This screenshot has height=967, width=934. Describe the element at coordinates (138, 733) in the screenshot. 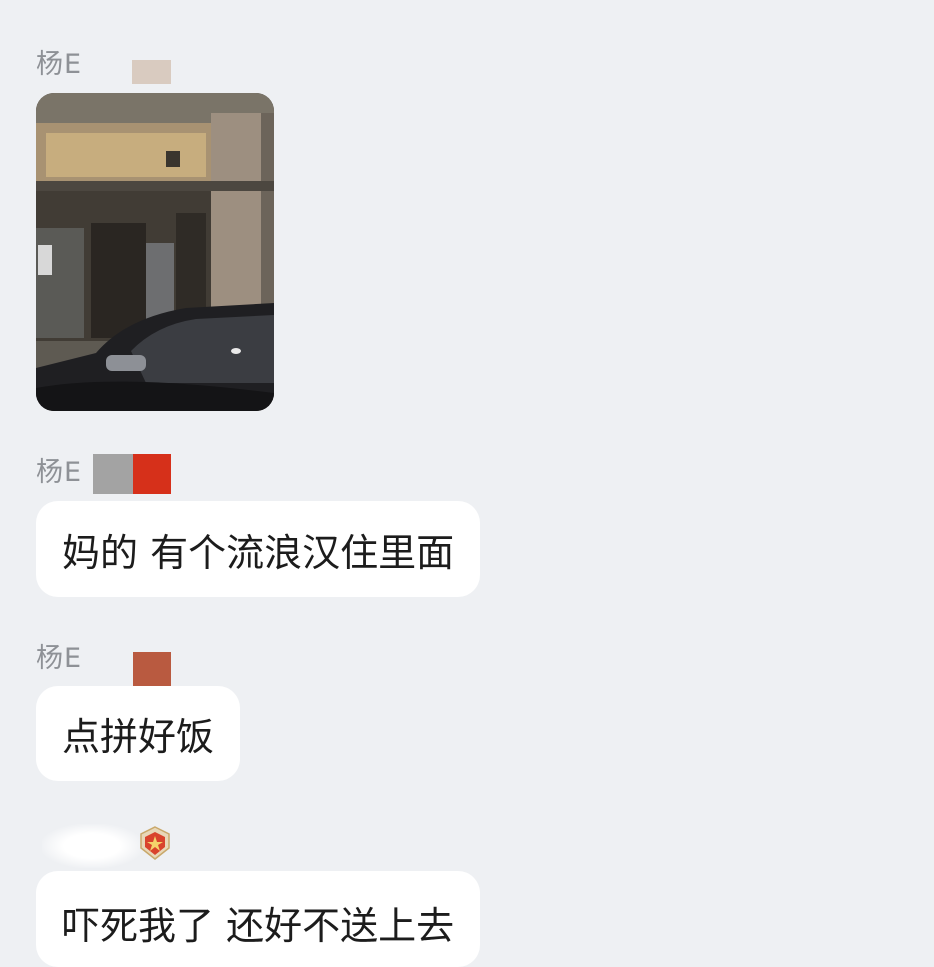

I see `message-bubble: 点拼好饭` at that location.